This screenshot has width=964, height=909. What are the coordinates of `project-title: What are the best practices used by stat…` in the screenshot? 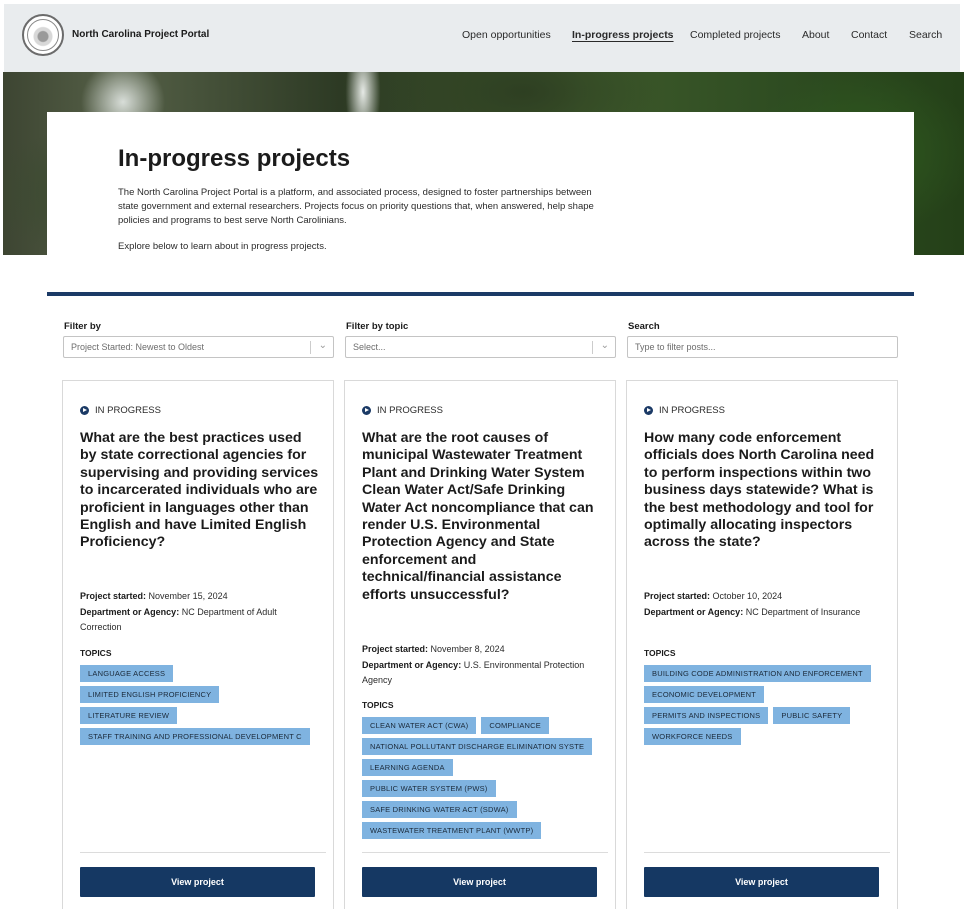 It's located at (200, 491).